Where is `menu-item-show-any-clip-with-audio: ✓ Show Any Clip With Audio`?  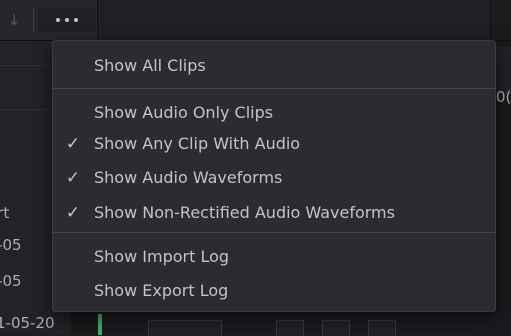 menu-item-show-any-clip-with-audio: ✓ Show Any Clip With Audio is located at coordinates (274, 144).